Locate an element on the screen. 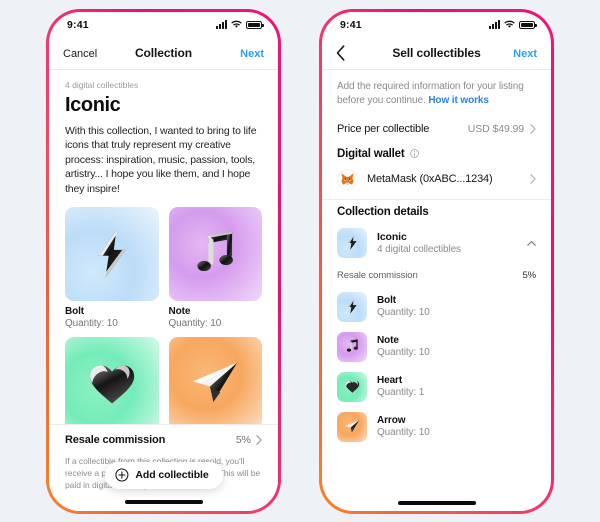 The image size is (600, 522). nav-left-slot is located at coordinates (358, 53).